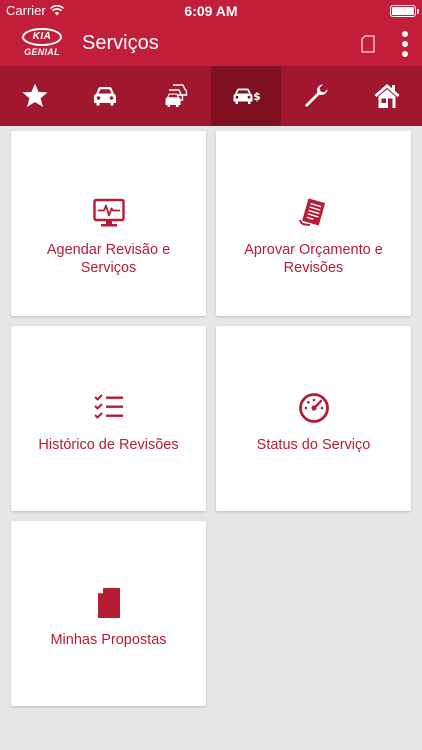 This screenshot has height=750, width=422. What do you see at coordinates (108, 259) in the screenshot?
I see `card-label: Agendar Revisão e Serviços` at bounding box center [108, 259].